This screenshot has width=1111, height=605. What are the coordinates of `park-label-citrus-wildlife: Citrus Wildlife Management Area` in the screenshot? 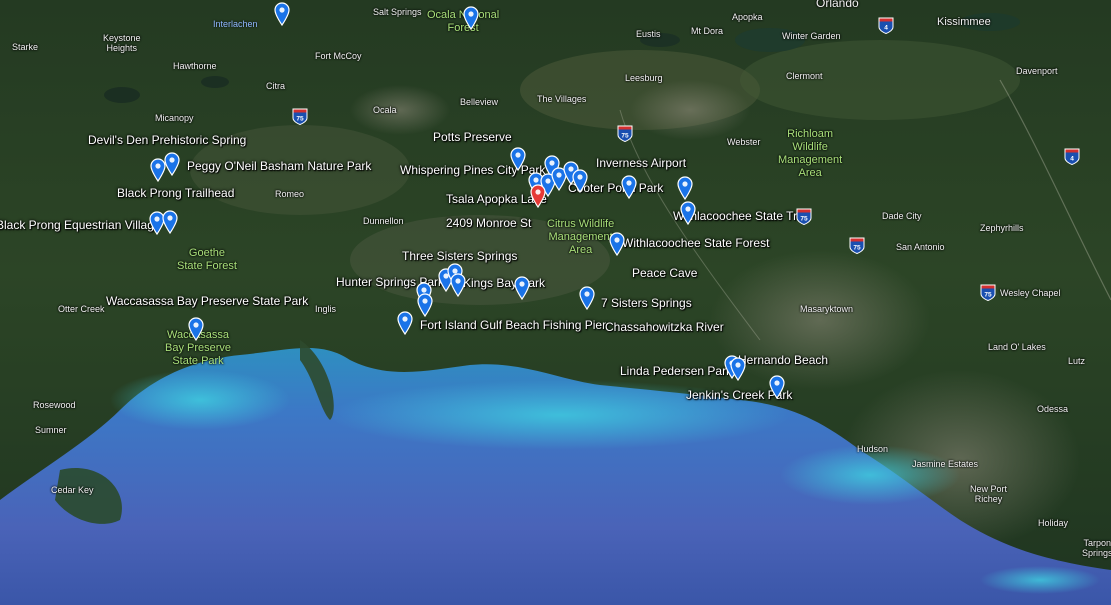 It's located at (581, 237).